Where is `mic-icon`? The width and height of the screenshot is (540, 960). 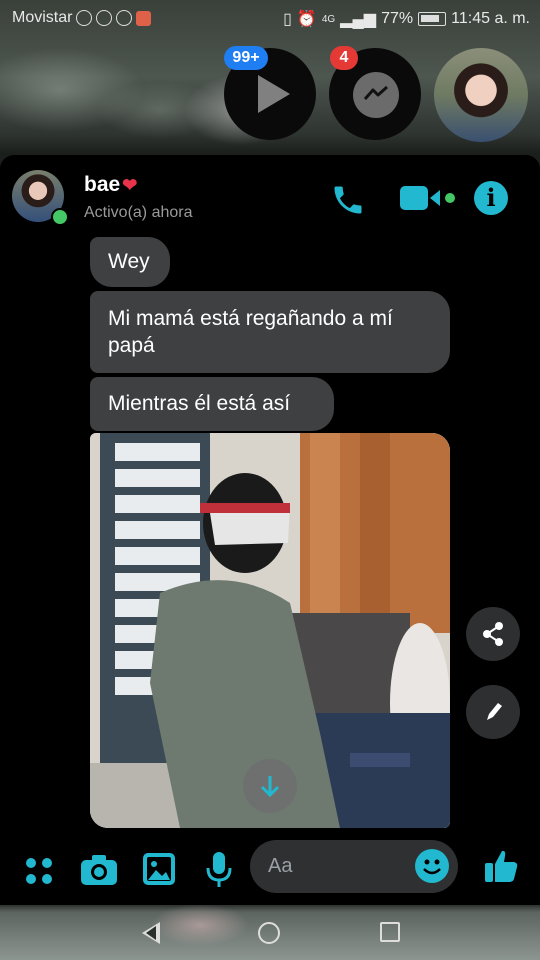 mic-icon is located at coordinates (219, 870).